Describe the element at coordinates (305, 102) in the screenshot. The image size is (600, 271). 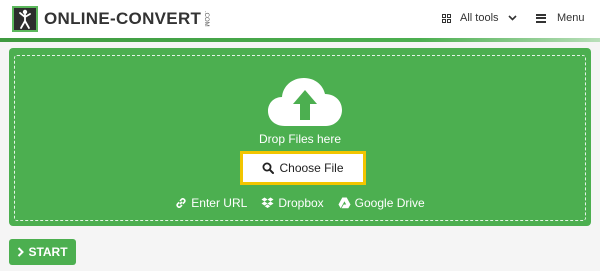
I see `cloud-upload-icon` at that location.